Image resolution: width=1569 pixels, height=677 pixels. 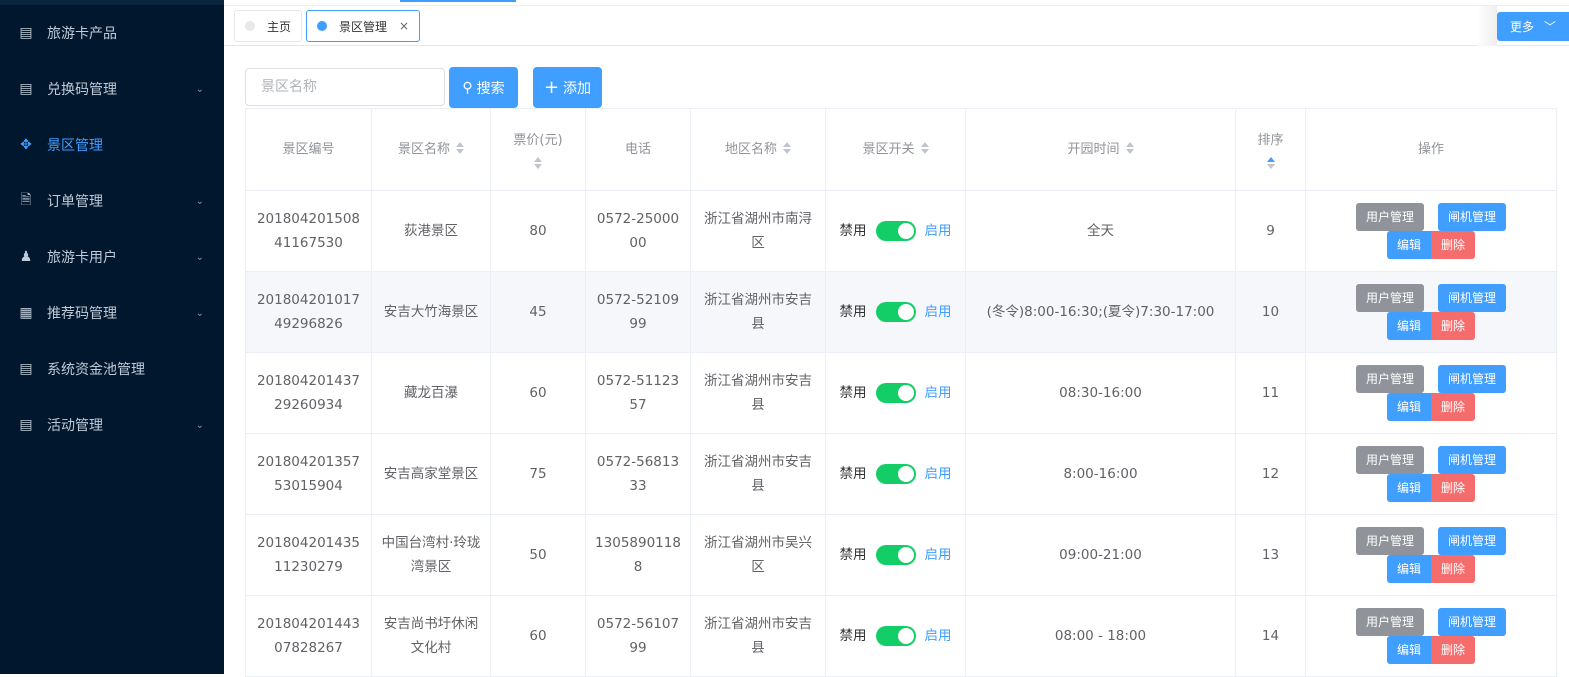 I want to click on sidebar-item: ▤ 活动管理 ⌄, so click(x=112, y=425).